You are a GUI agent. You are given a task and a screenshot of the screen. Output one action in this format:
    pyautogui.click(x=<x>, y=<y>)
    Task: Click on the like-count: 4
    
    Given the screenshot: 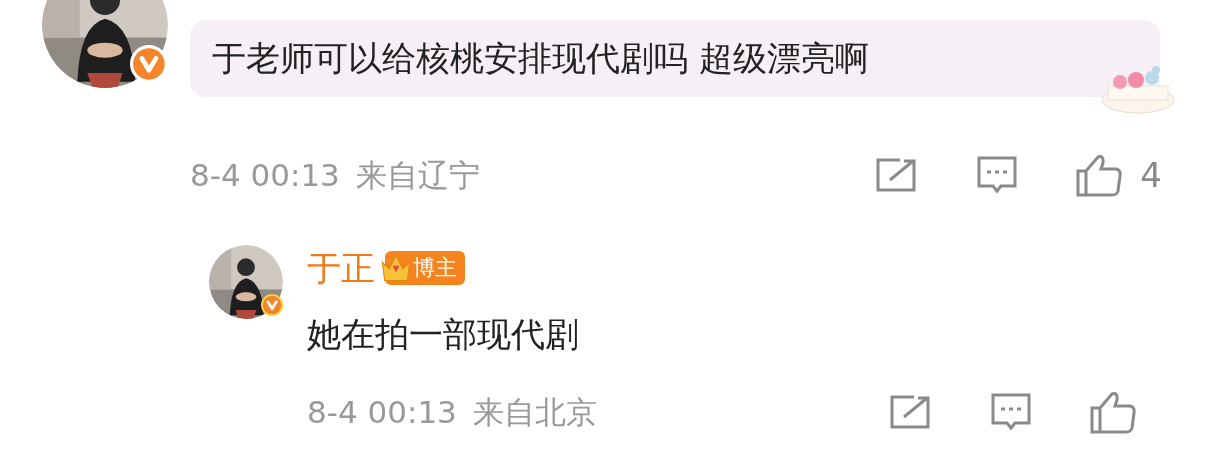 What is the action you would take?
    pyautogui.click(x=1151, y=175)
    